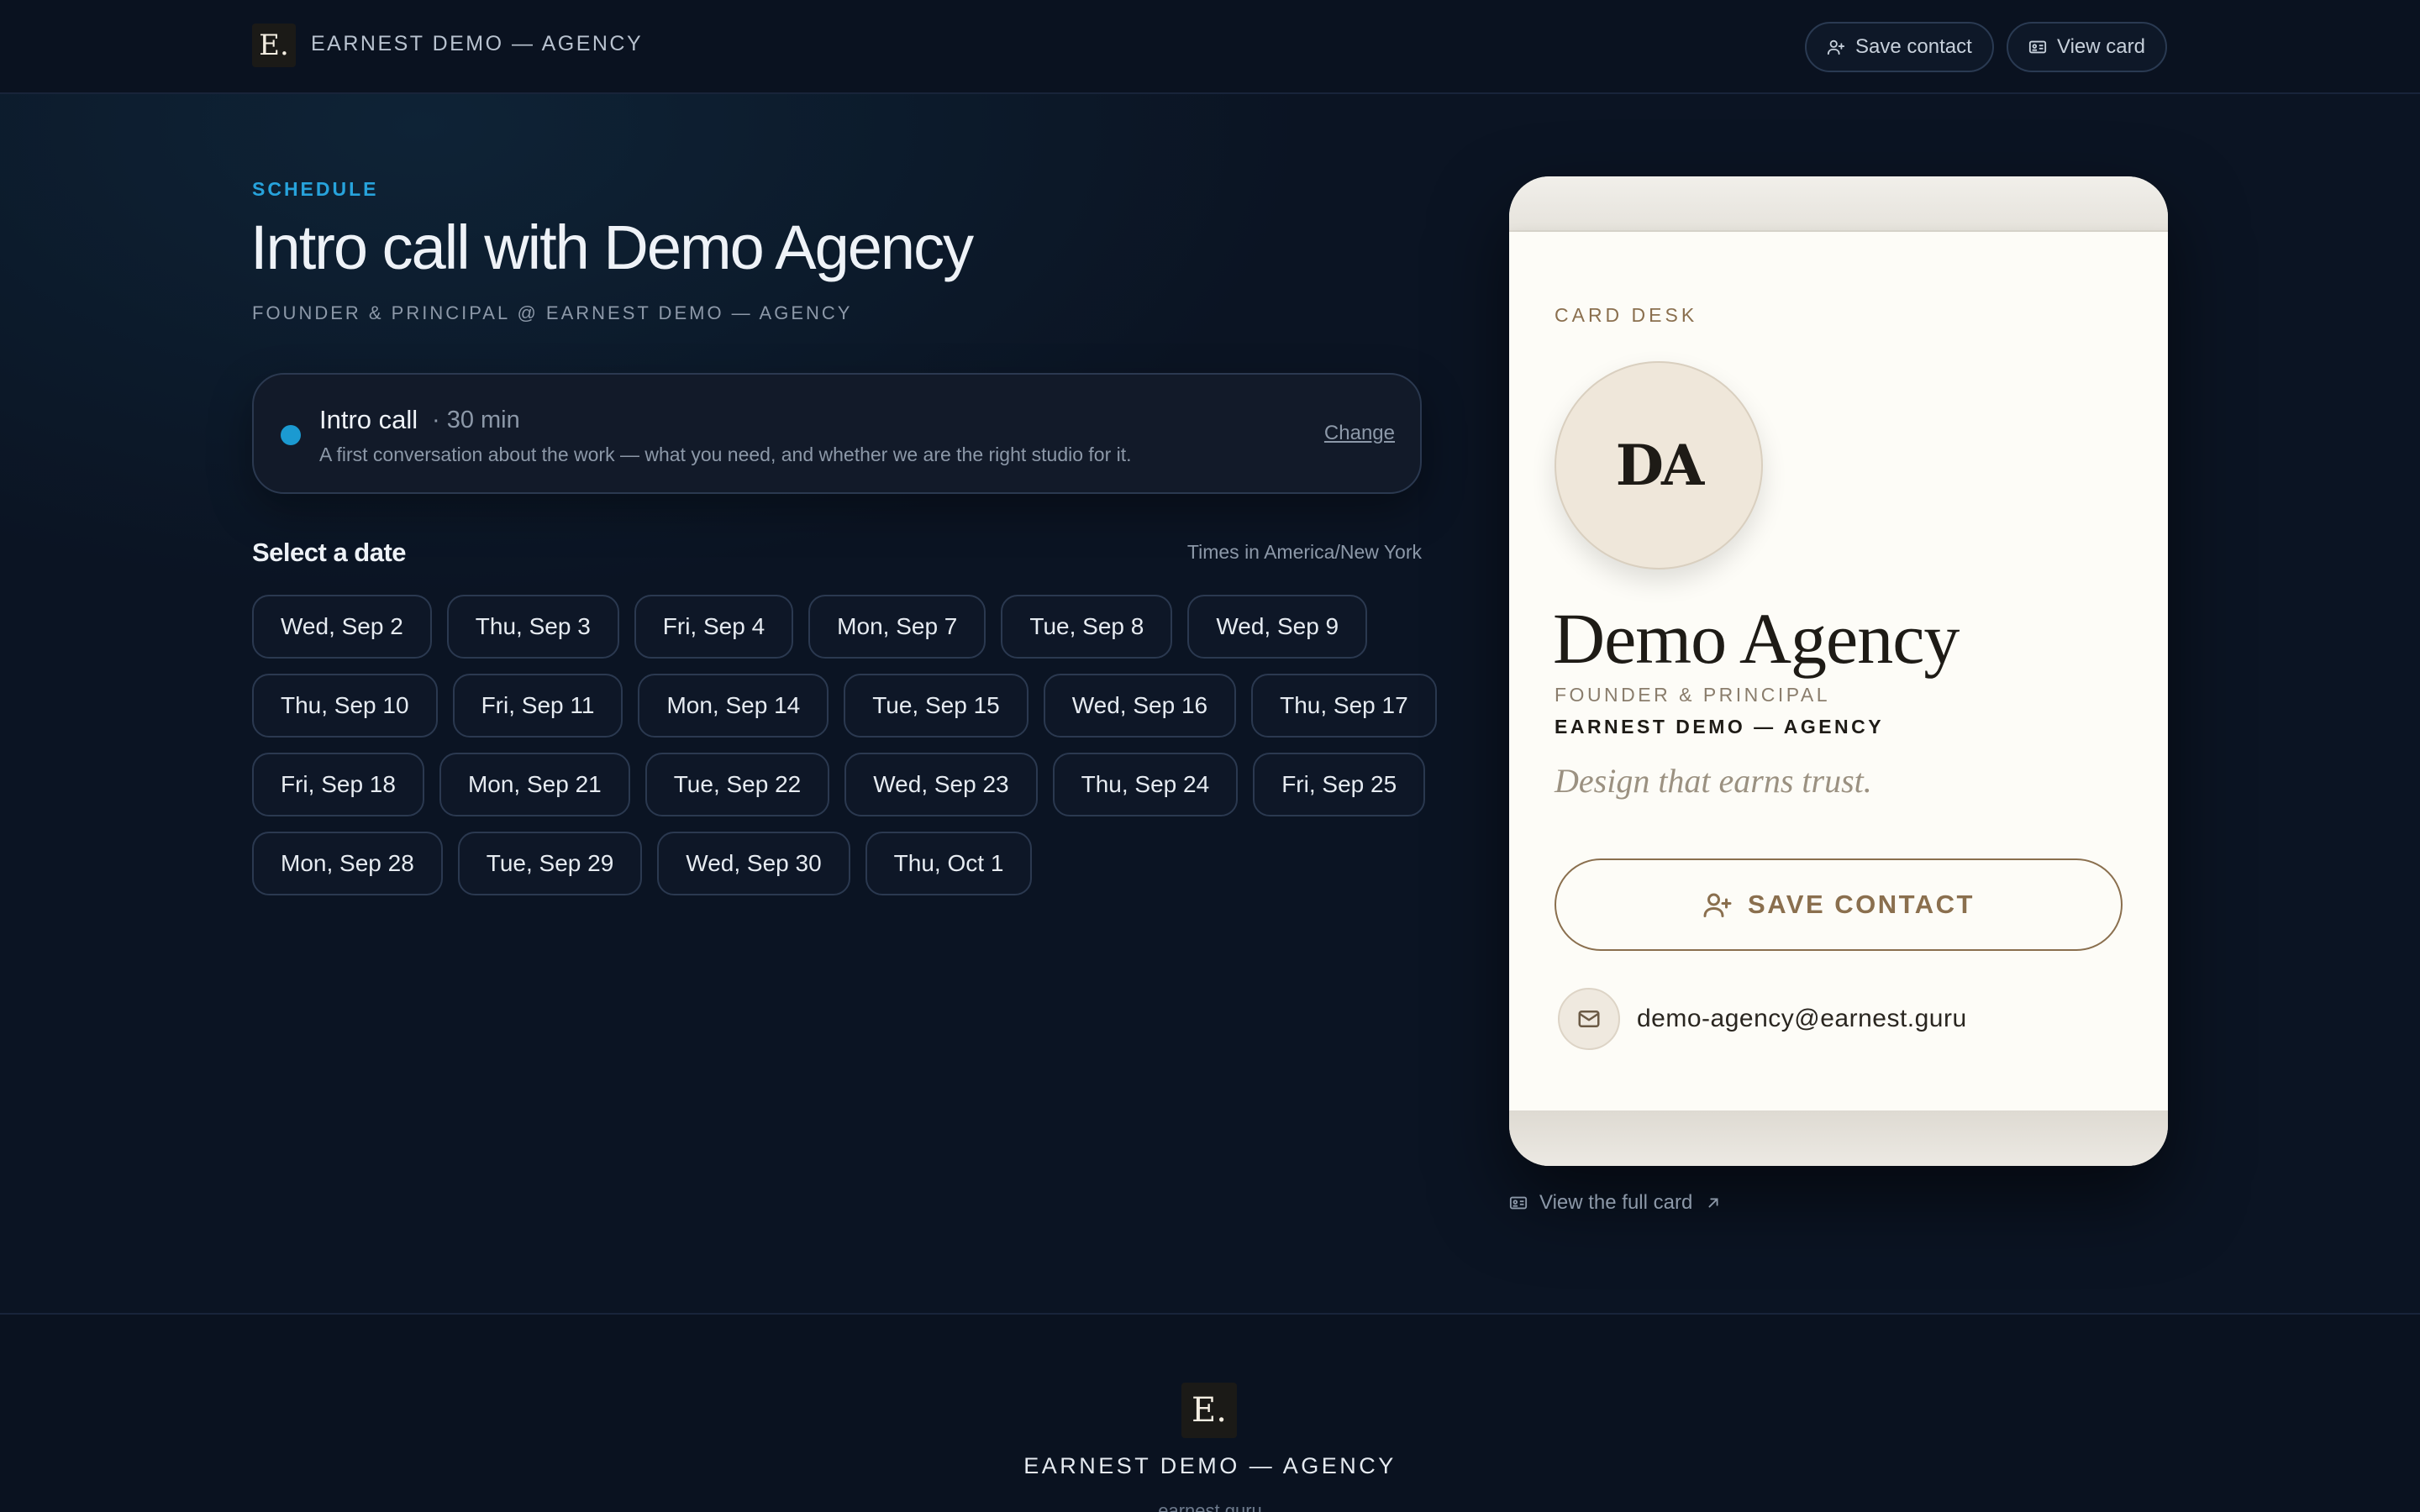  I want to click on footer-logo: E., so click(1209, 1410).